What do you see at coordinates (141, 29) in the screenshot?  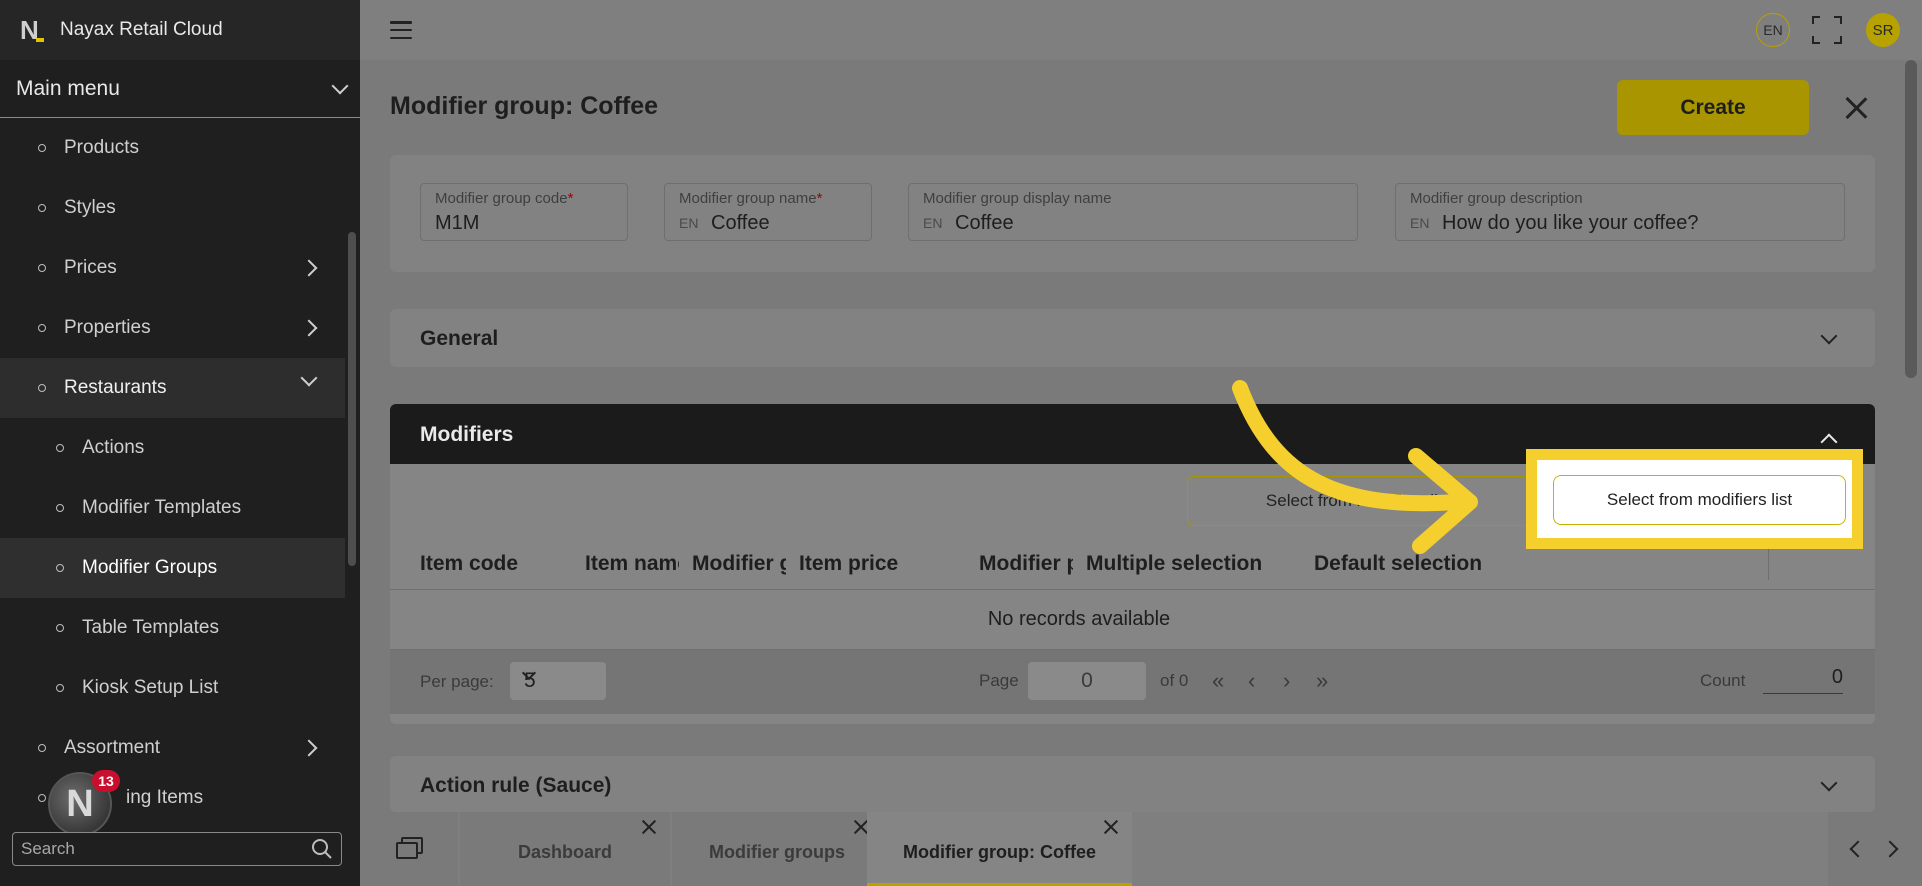 I see `app-title: Nayax Retail Cloud` at bounding box center [141, 29].